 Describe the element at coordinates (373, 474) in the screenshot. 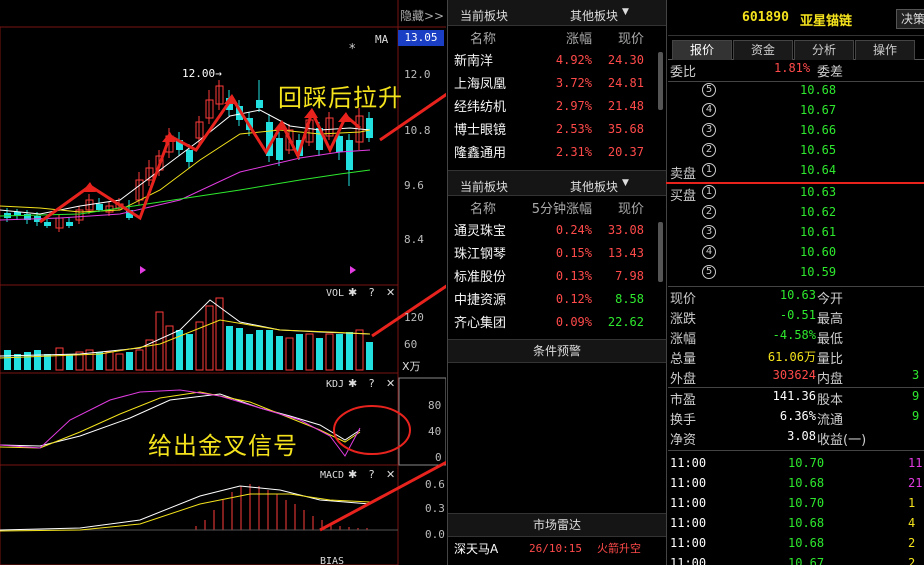

I see `macd-pane-tools: ✱ ? ✕` at that location.